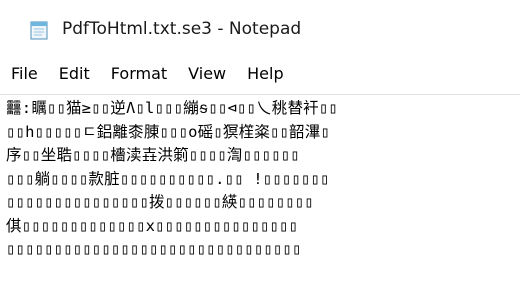  I want to click on text-line: ▯▯▯▯▯▯▯▯▯▯▯▯▯▯▯拨▯▯▯▯▯▯緓▯▯▯▯▯▯▯▯, so click(160, 202).